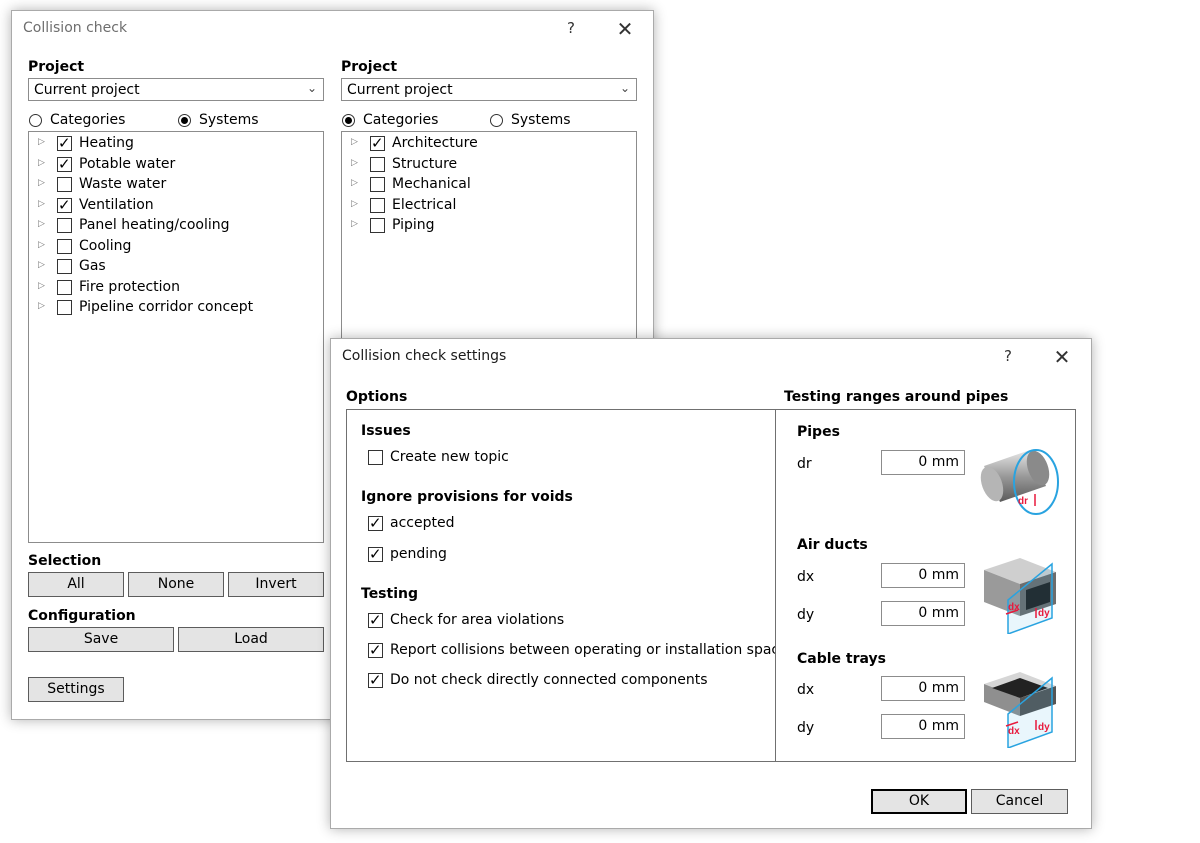 The height and width of the screenshot is (843, 1200). Describe the element at coordinates (251, 639) in the screenshot. I see `load-button: Load` at that location.